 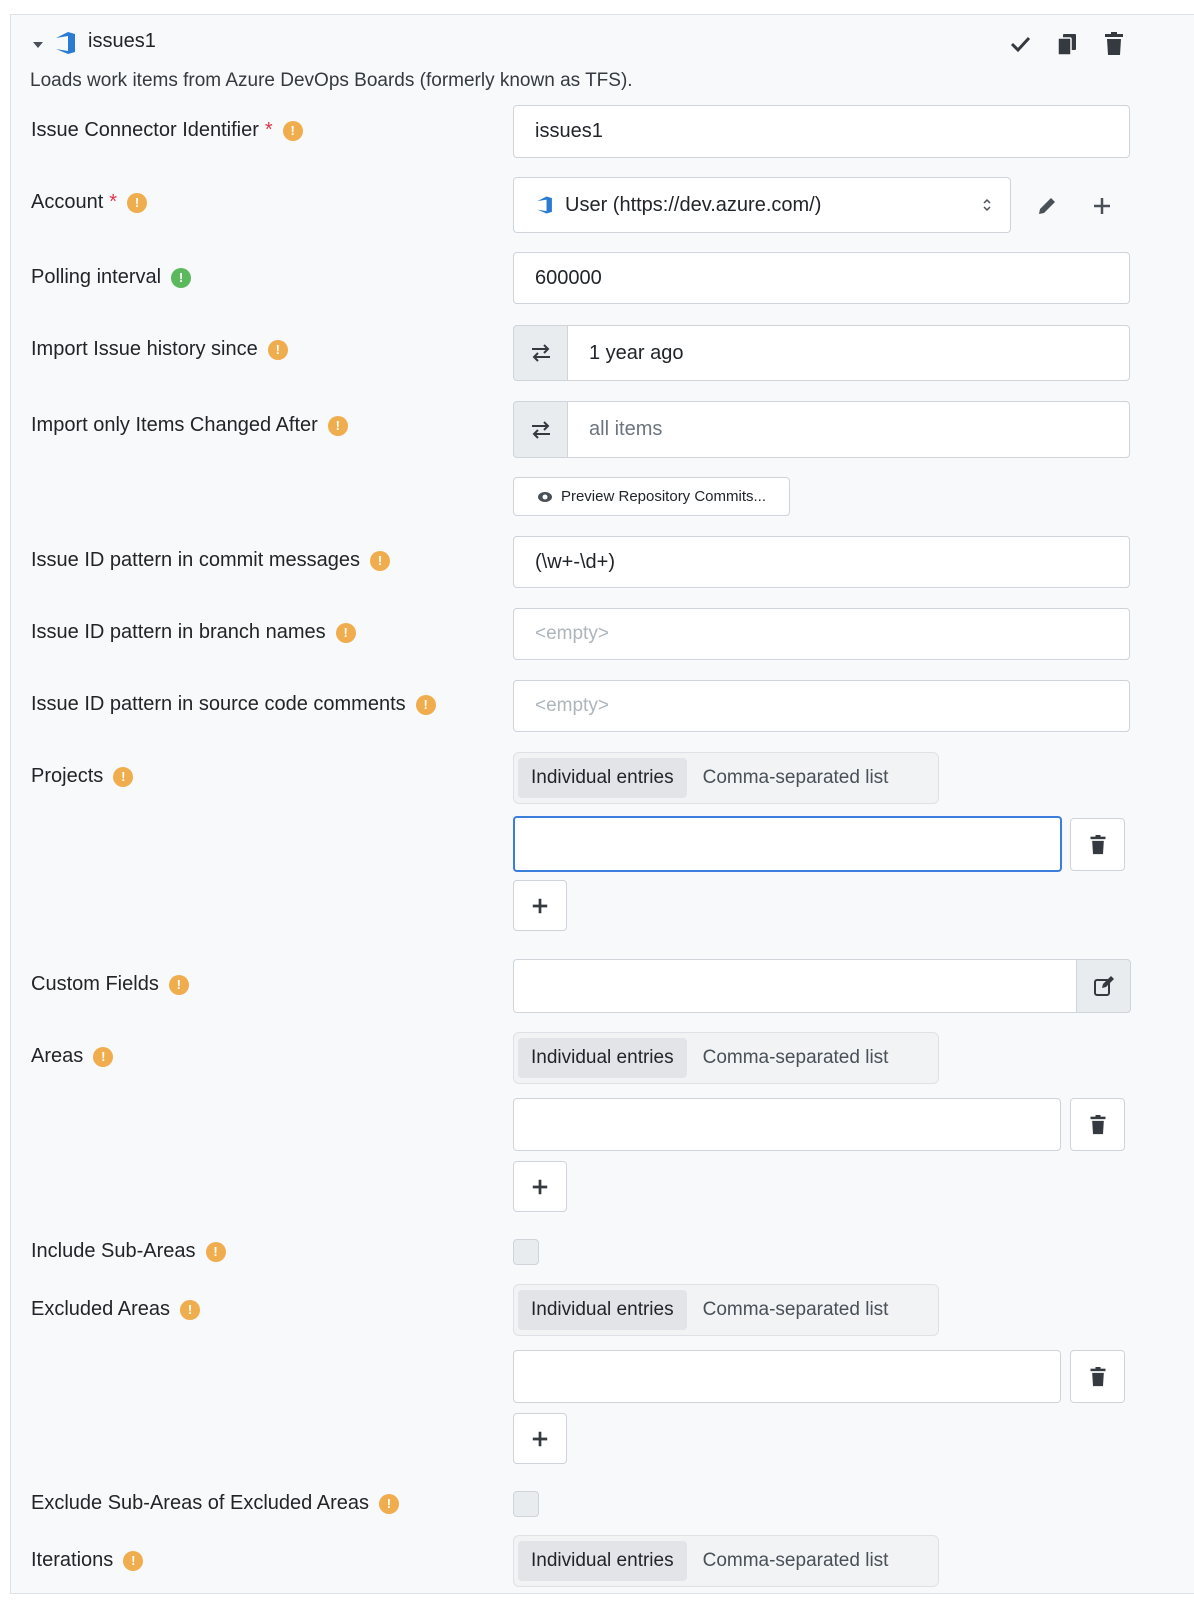 What do you see at coordinates (787, 1376) in the screenshot?
I see `excluded-area-entry-input` at bounding box center [787, 1376].